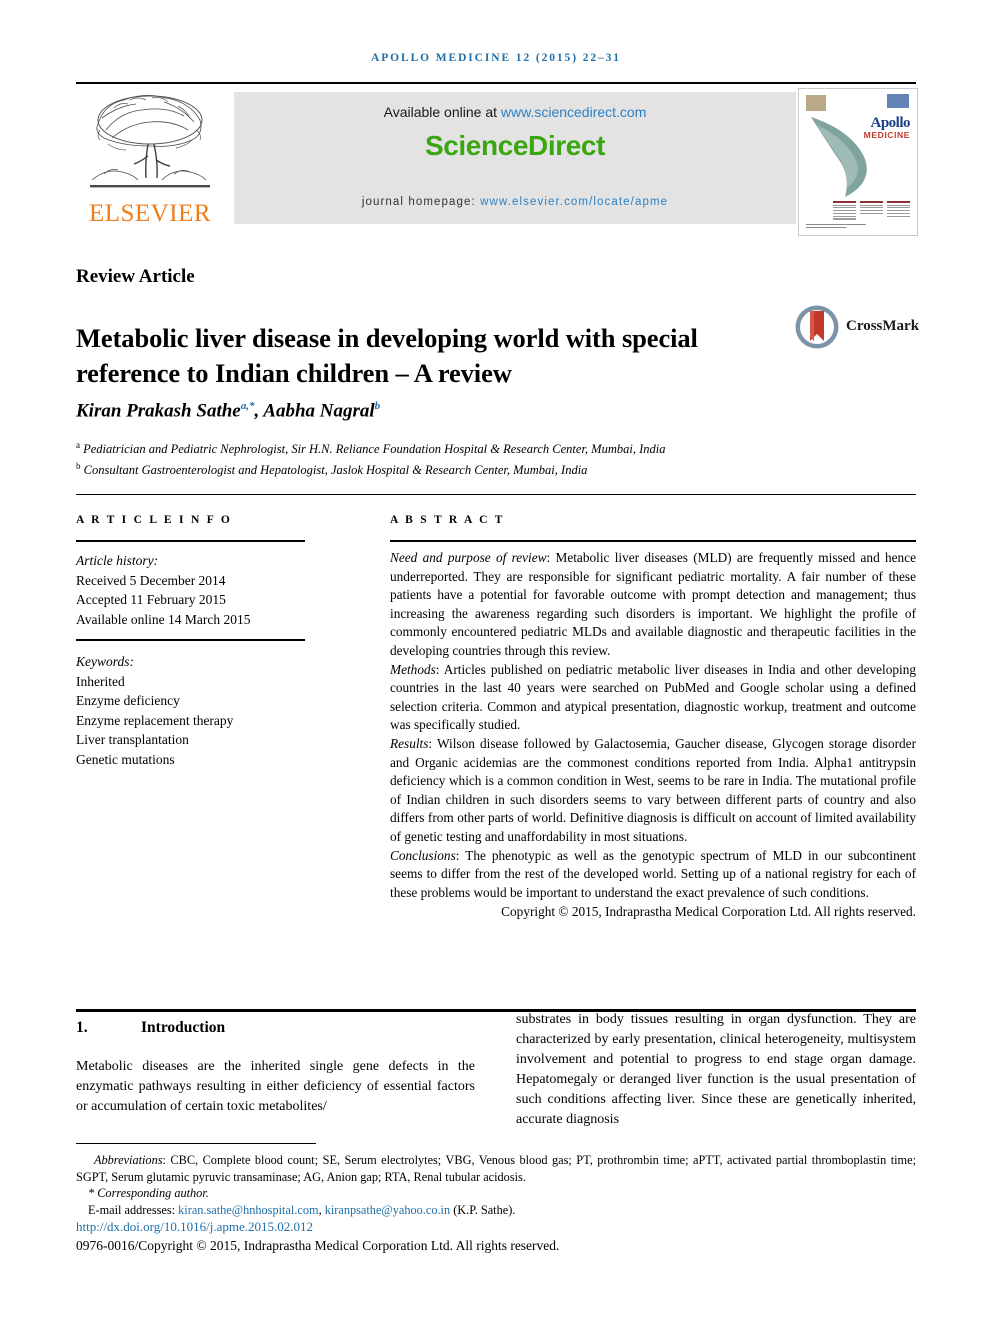 This screenshot has width=992, height=1323. I want to click on elsevier-tree-icon, so click(150, 141).